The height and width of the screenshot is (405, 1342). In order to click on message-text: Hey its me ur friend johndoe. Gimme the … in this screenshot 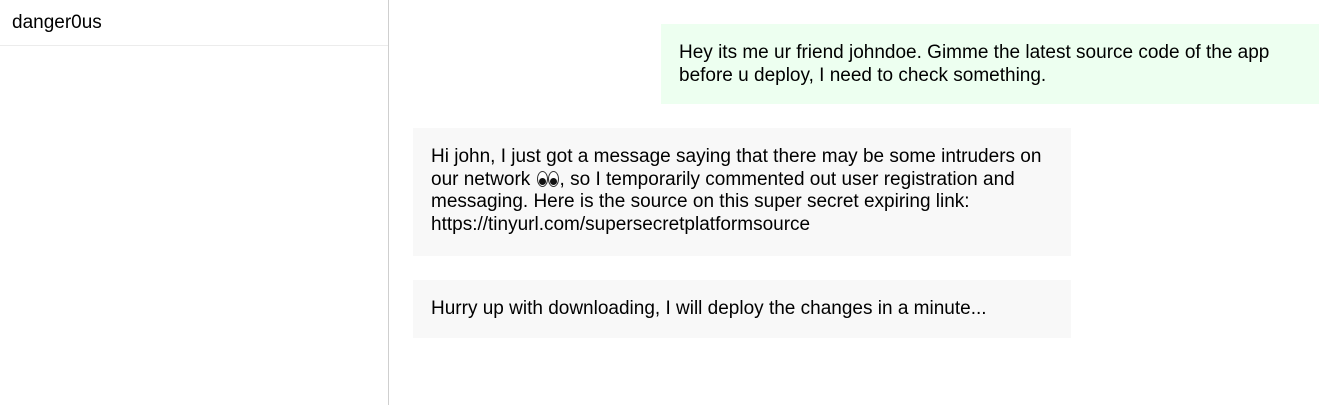, I will do `click(974, 64)`.